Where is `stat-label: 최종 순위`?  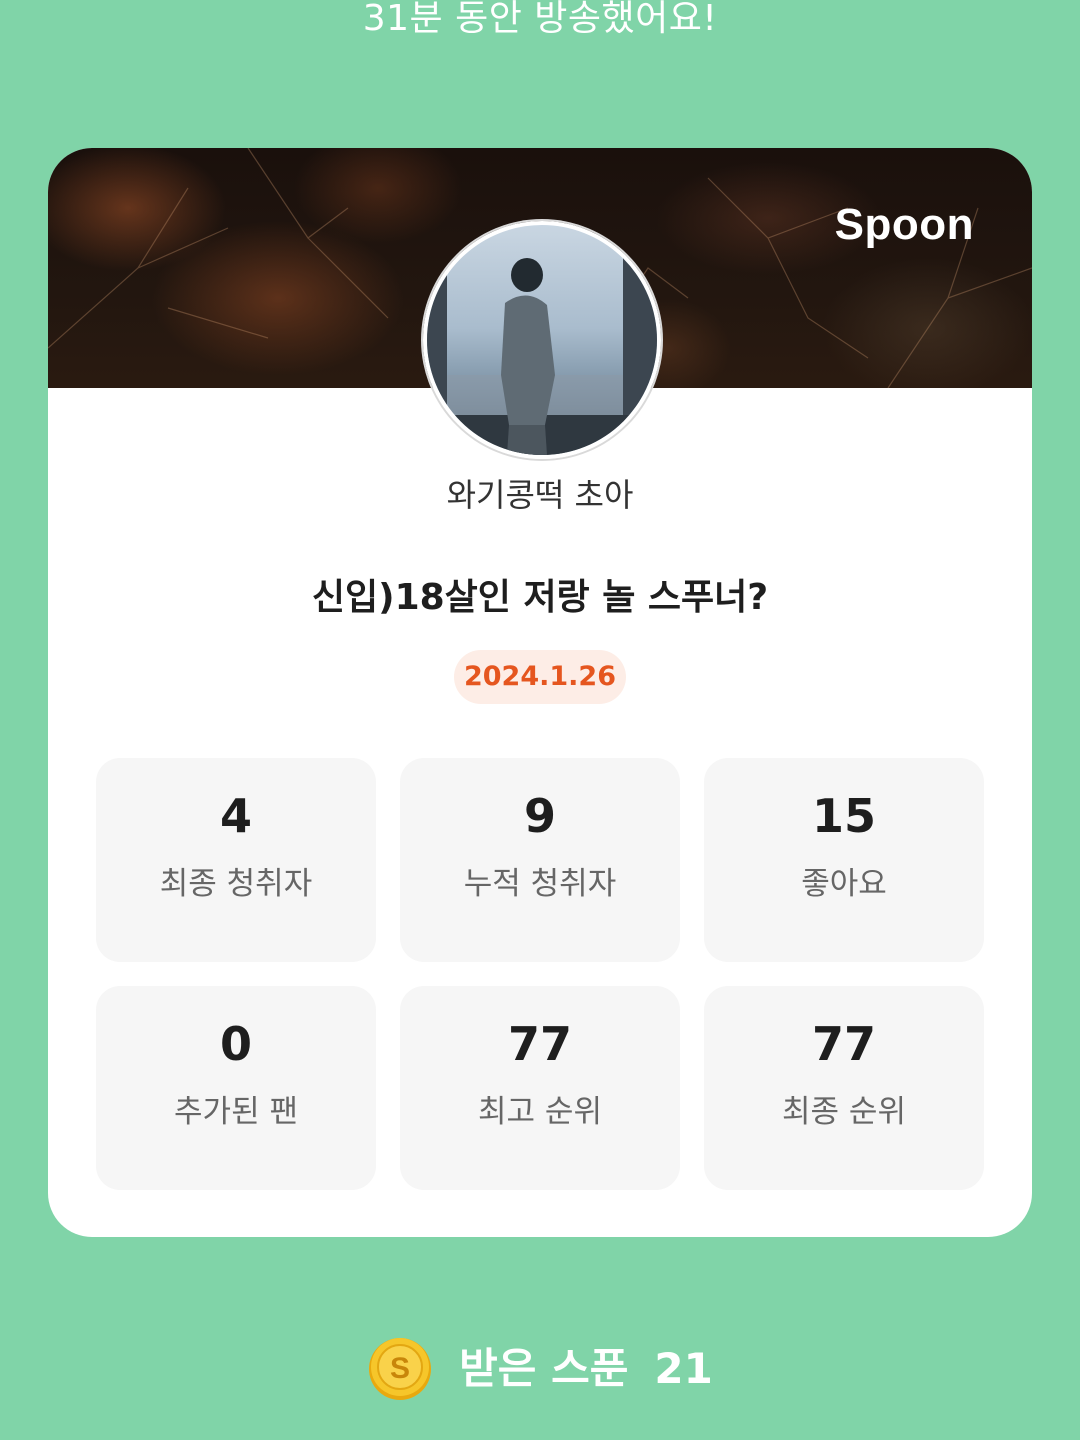 stat-label: 최종 순위 is located at coordinates (844, 1112).